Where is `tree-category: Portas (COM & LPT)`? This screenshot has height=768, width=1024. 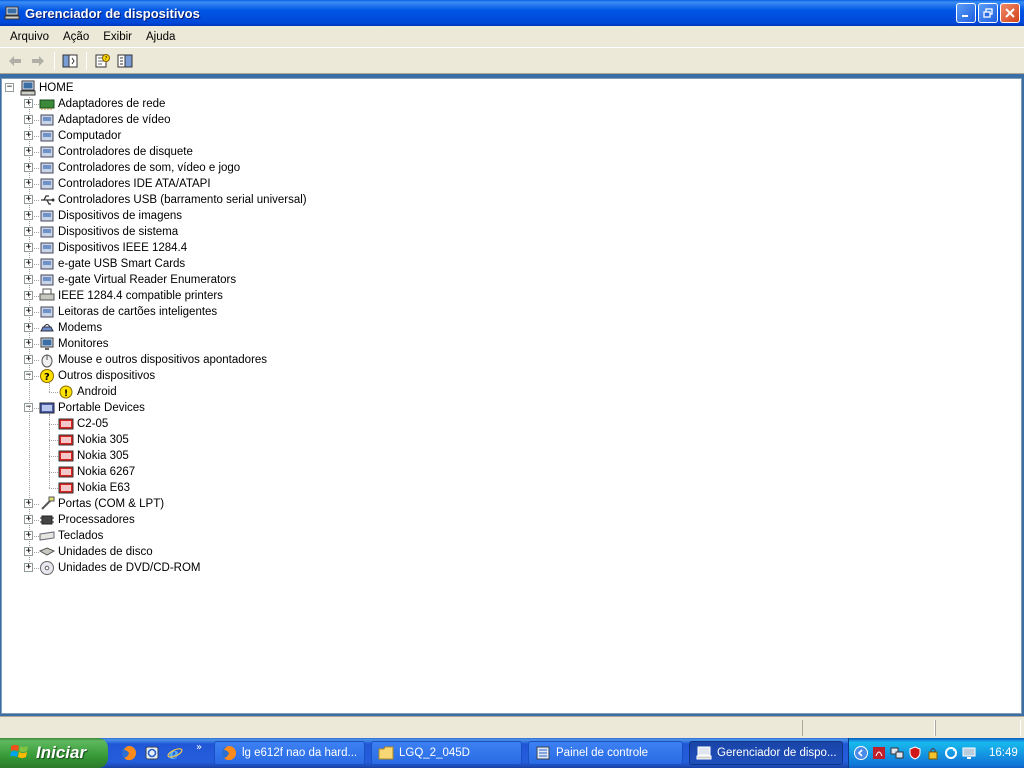
tree-category: Portas (COM & LPT) is located at coordinates (101, 504).